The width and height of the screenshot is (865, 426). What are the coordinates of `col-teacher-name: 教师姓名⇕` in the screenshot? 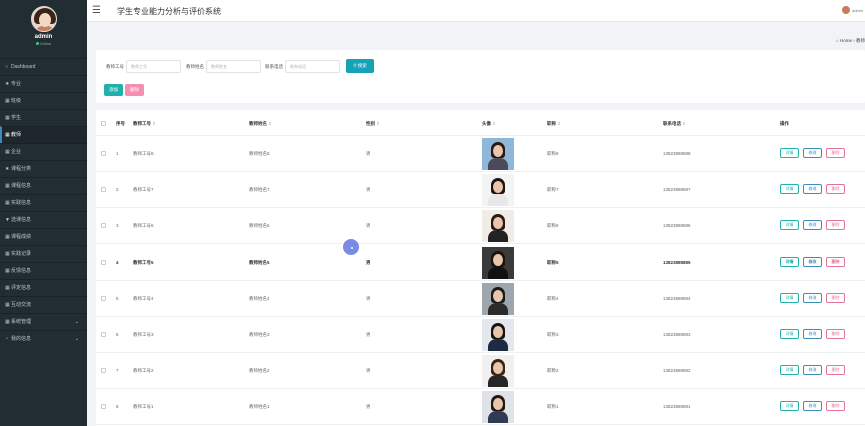 It's located at (260, 124).